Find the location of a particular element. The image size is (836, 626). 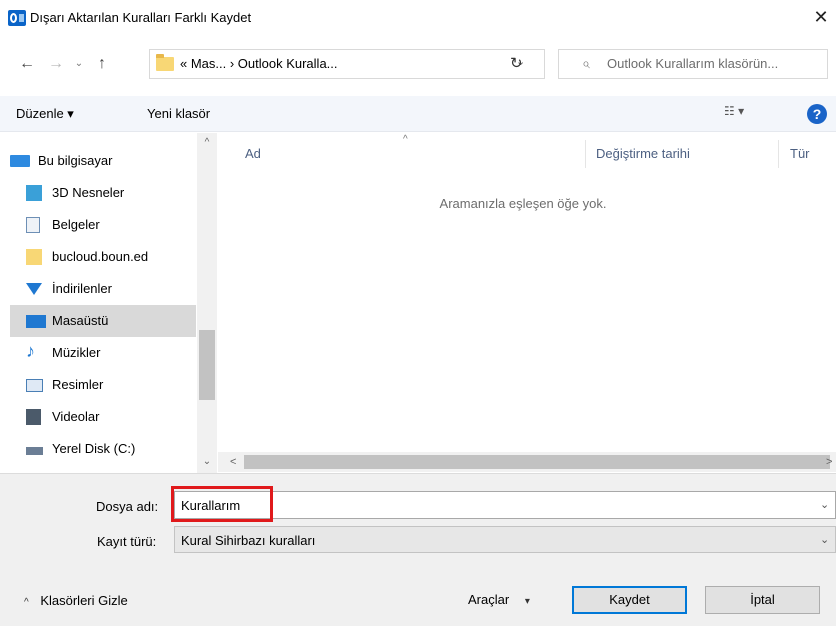

sidebar-item-label: Müzikler is located at coordinates (76, 352).